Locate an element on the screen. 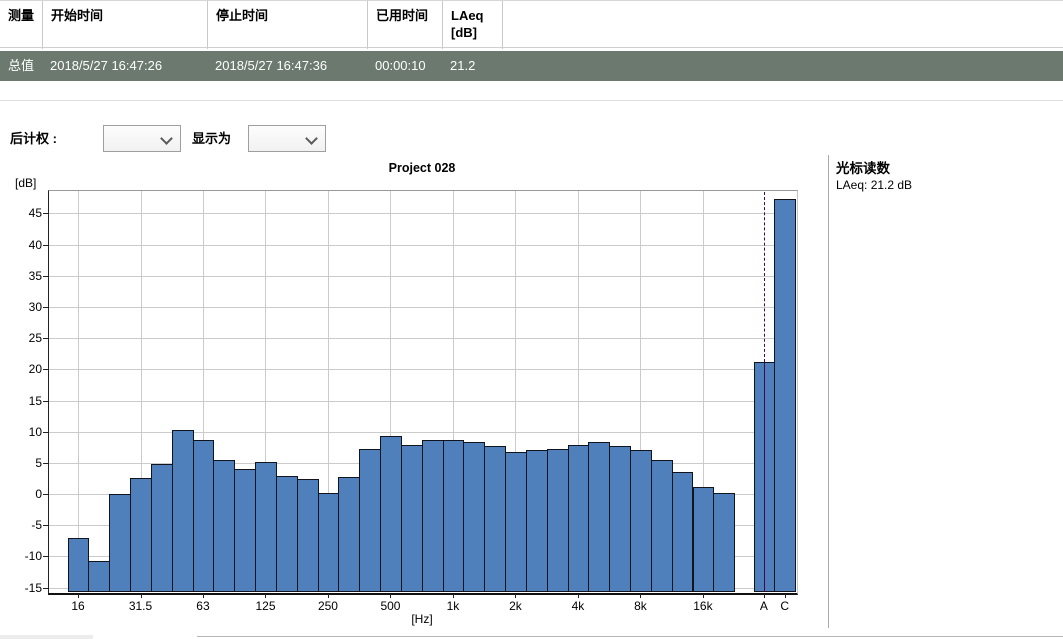  bar-20k is located at coordinates (724, 542).